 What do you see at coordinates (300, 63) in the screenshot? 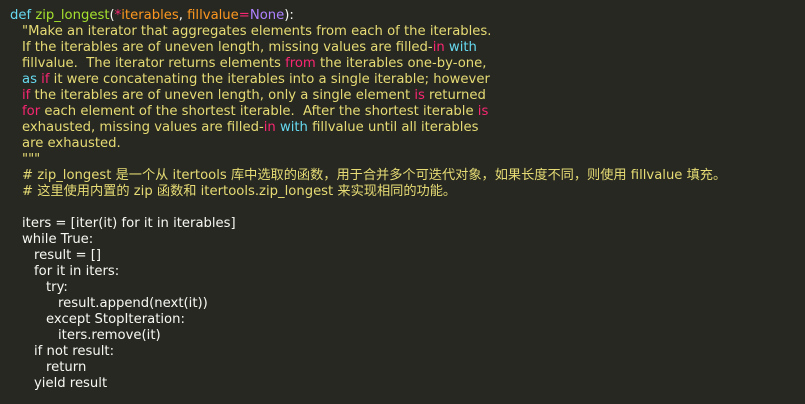
I see `code-token: from` at bounding box center [300, 63].